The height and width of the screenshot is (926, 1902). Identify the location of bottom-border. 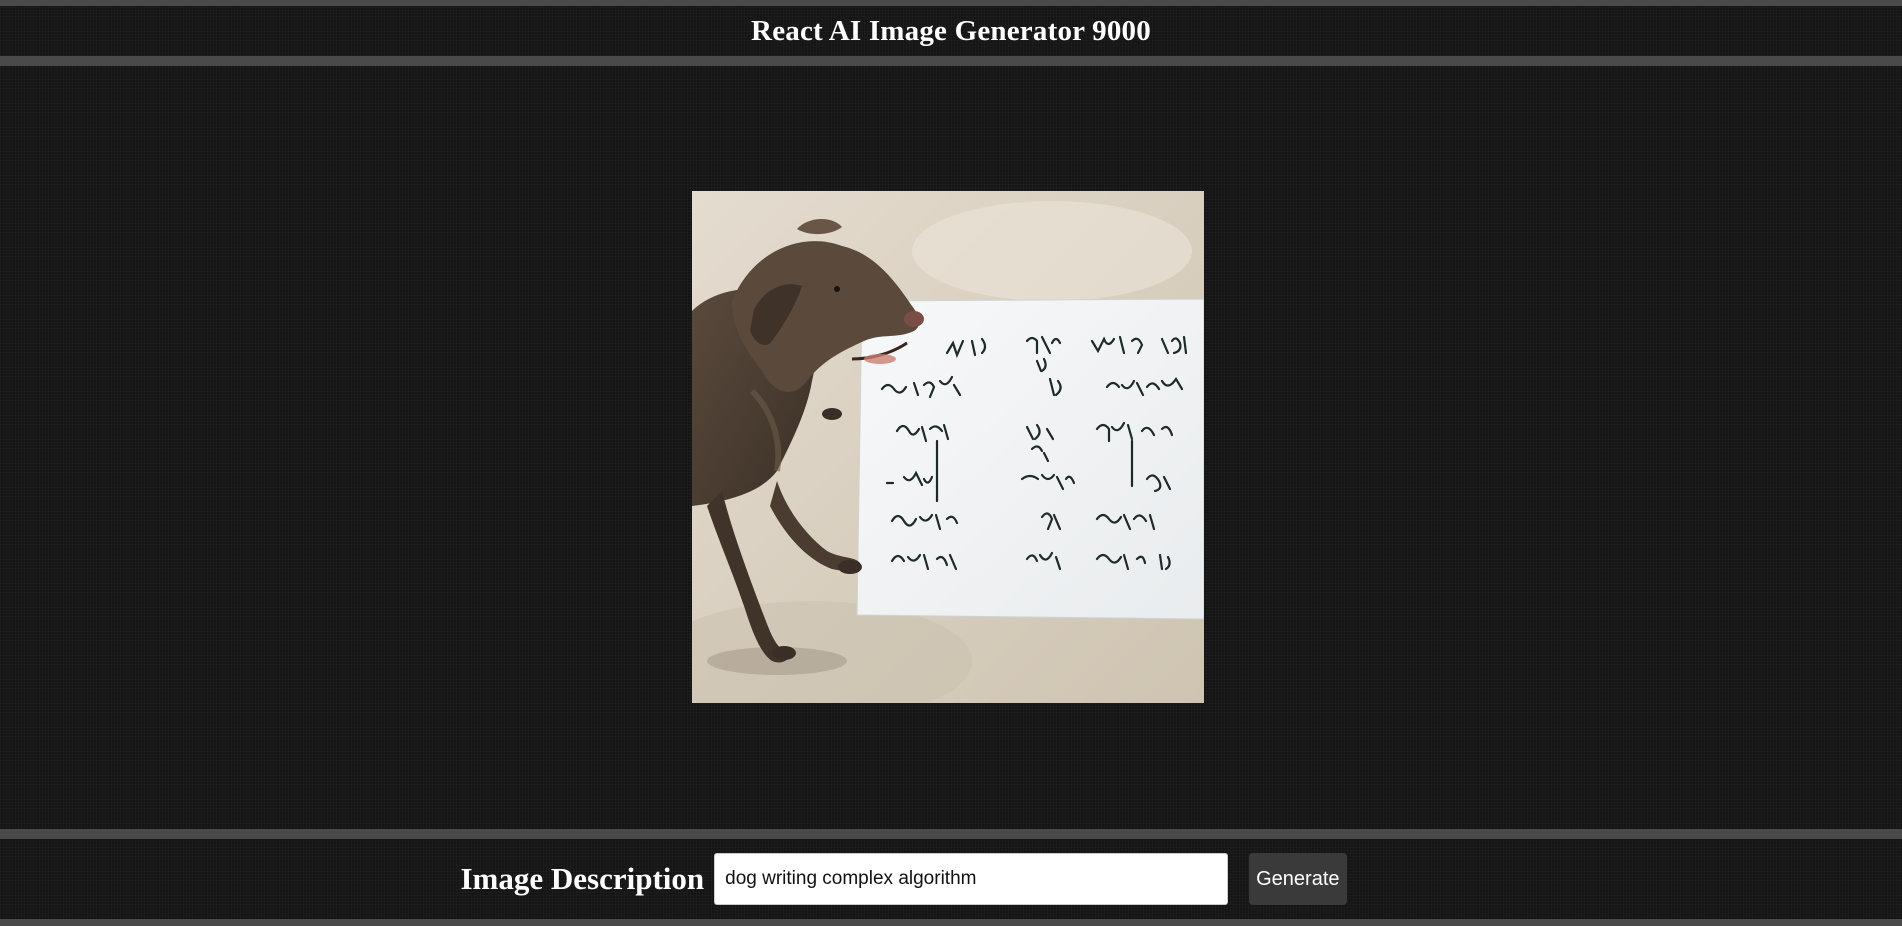
(951, 922).